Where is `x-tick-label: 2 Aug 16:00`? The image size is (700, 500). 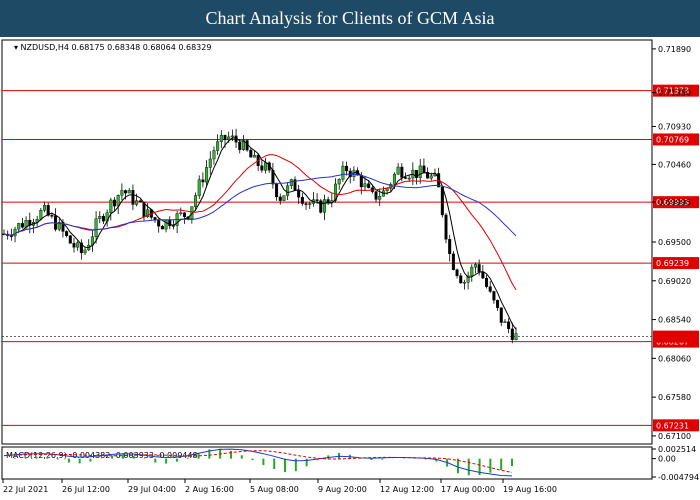
x-tick-label: 2 Aug 16:00 is located at coordinates (209, 489).